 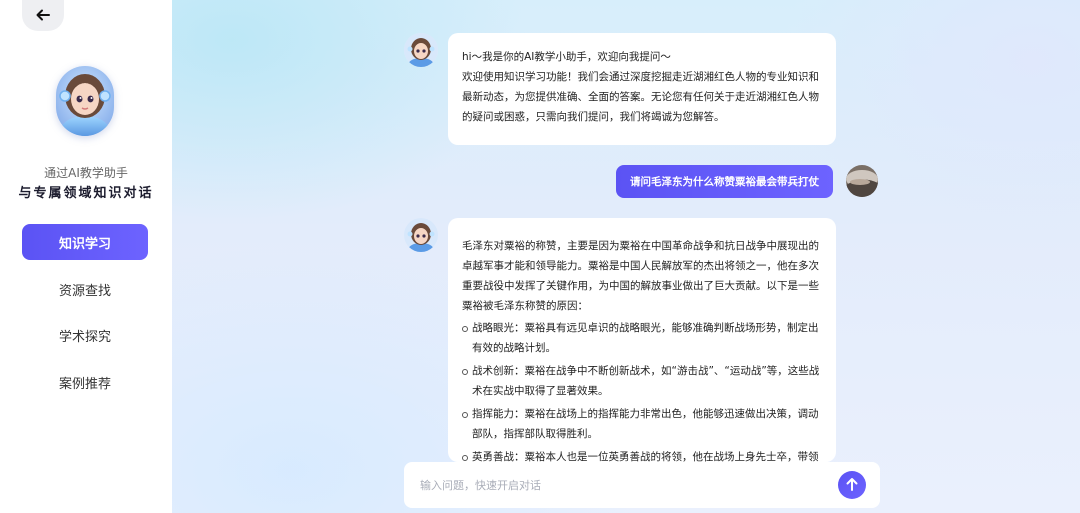 I want to click on arrow-left-icon, so click(x=43, y=15).